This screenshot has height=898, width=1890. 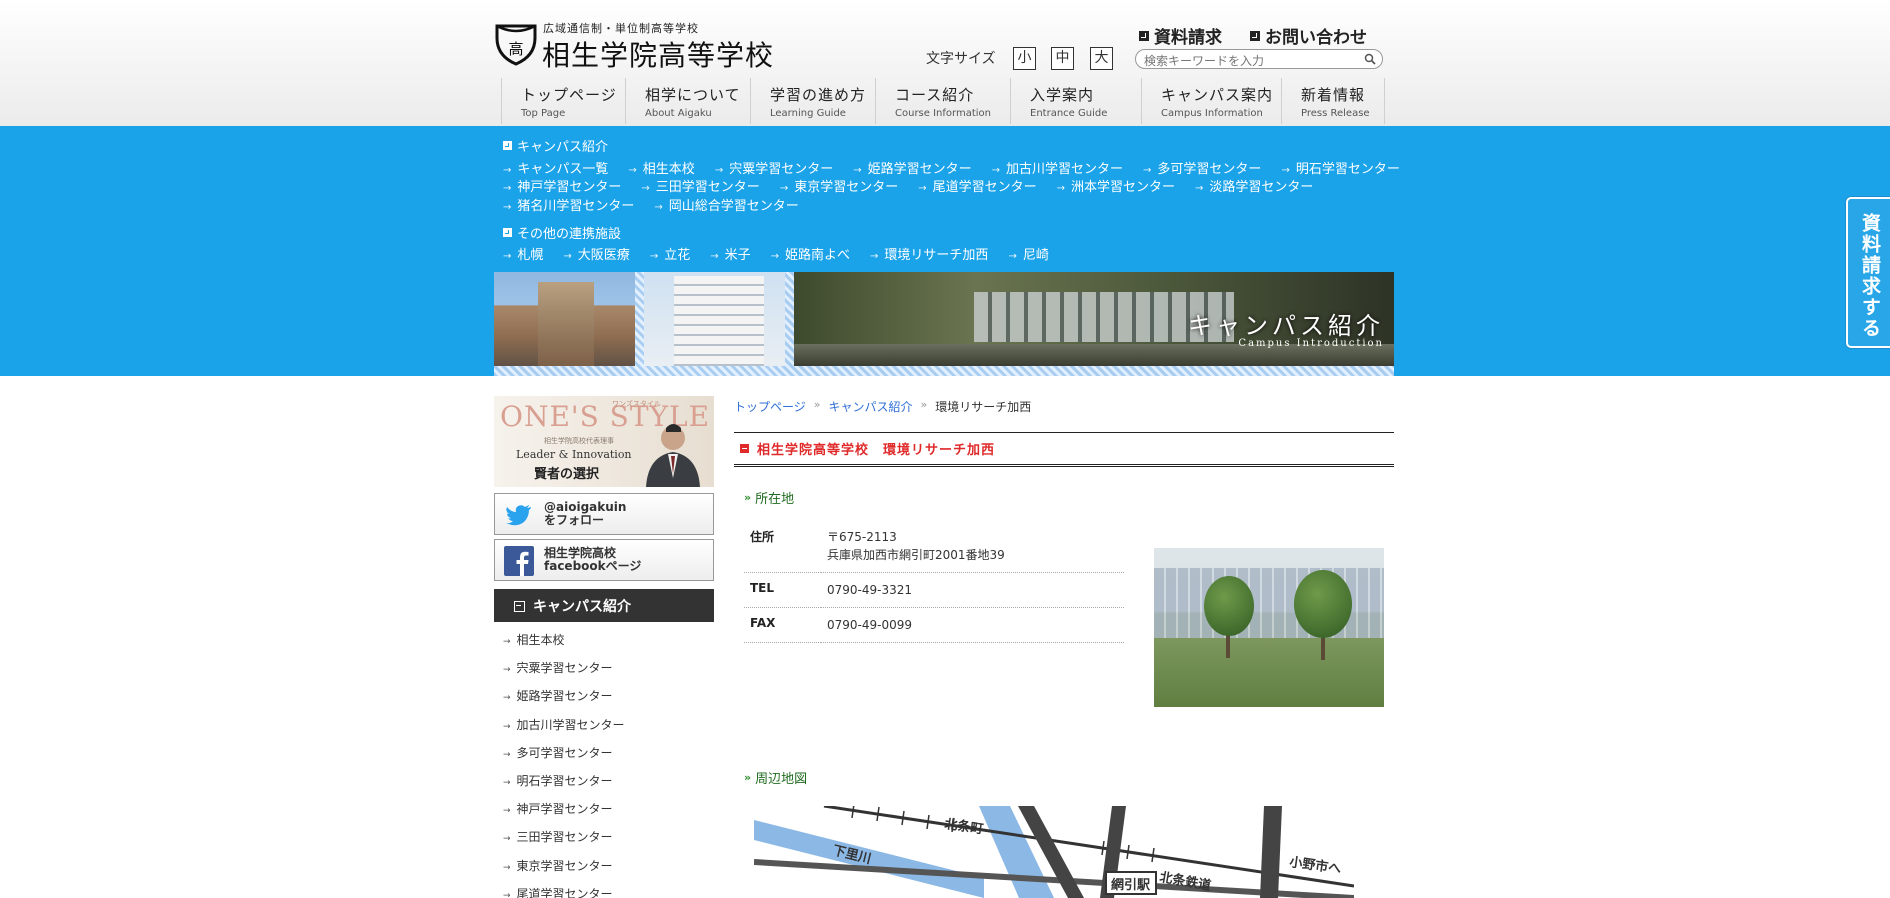 I want to click on partner-link: 姫路南よべ, so click(x=810, y=253).